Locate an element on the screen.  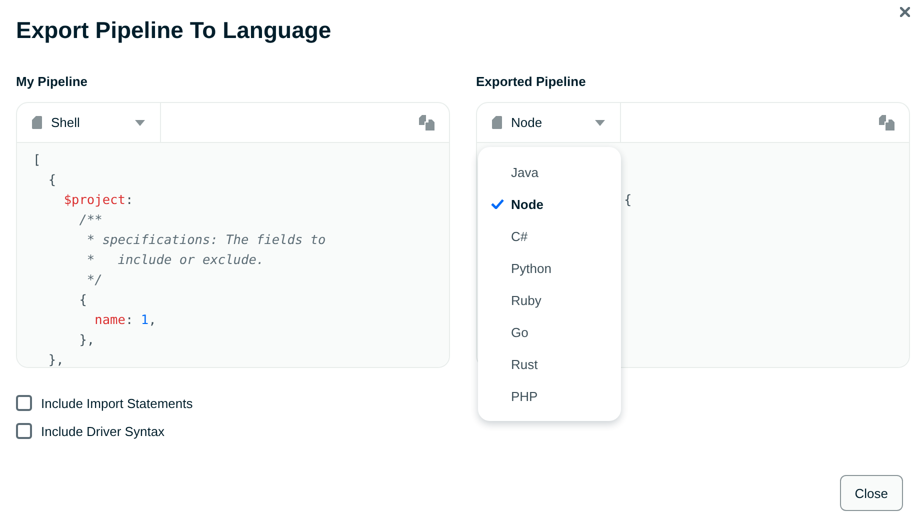
checkbox-label: Include Import Statements is located at coordinates (117, 403).